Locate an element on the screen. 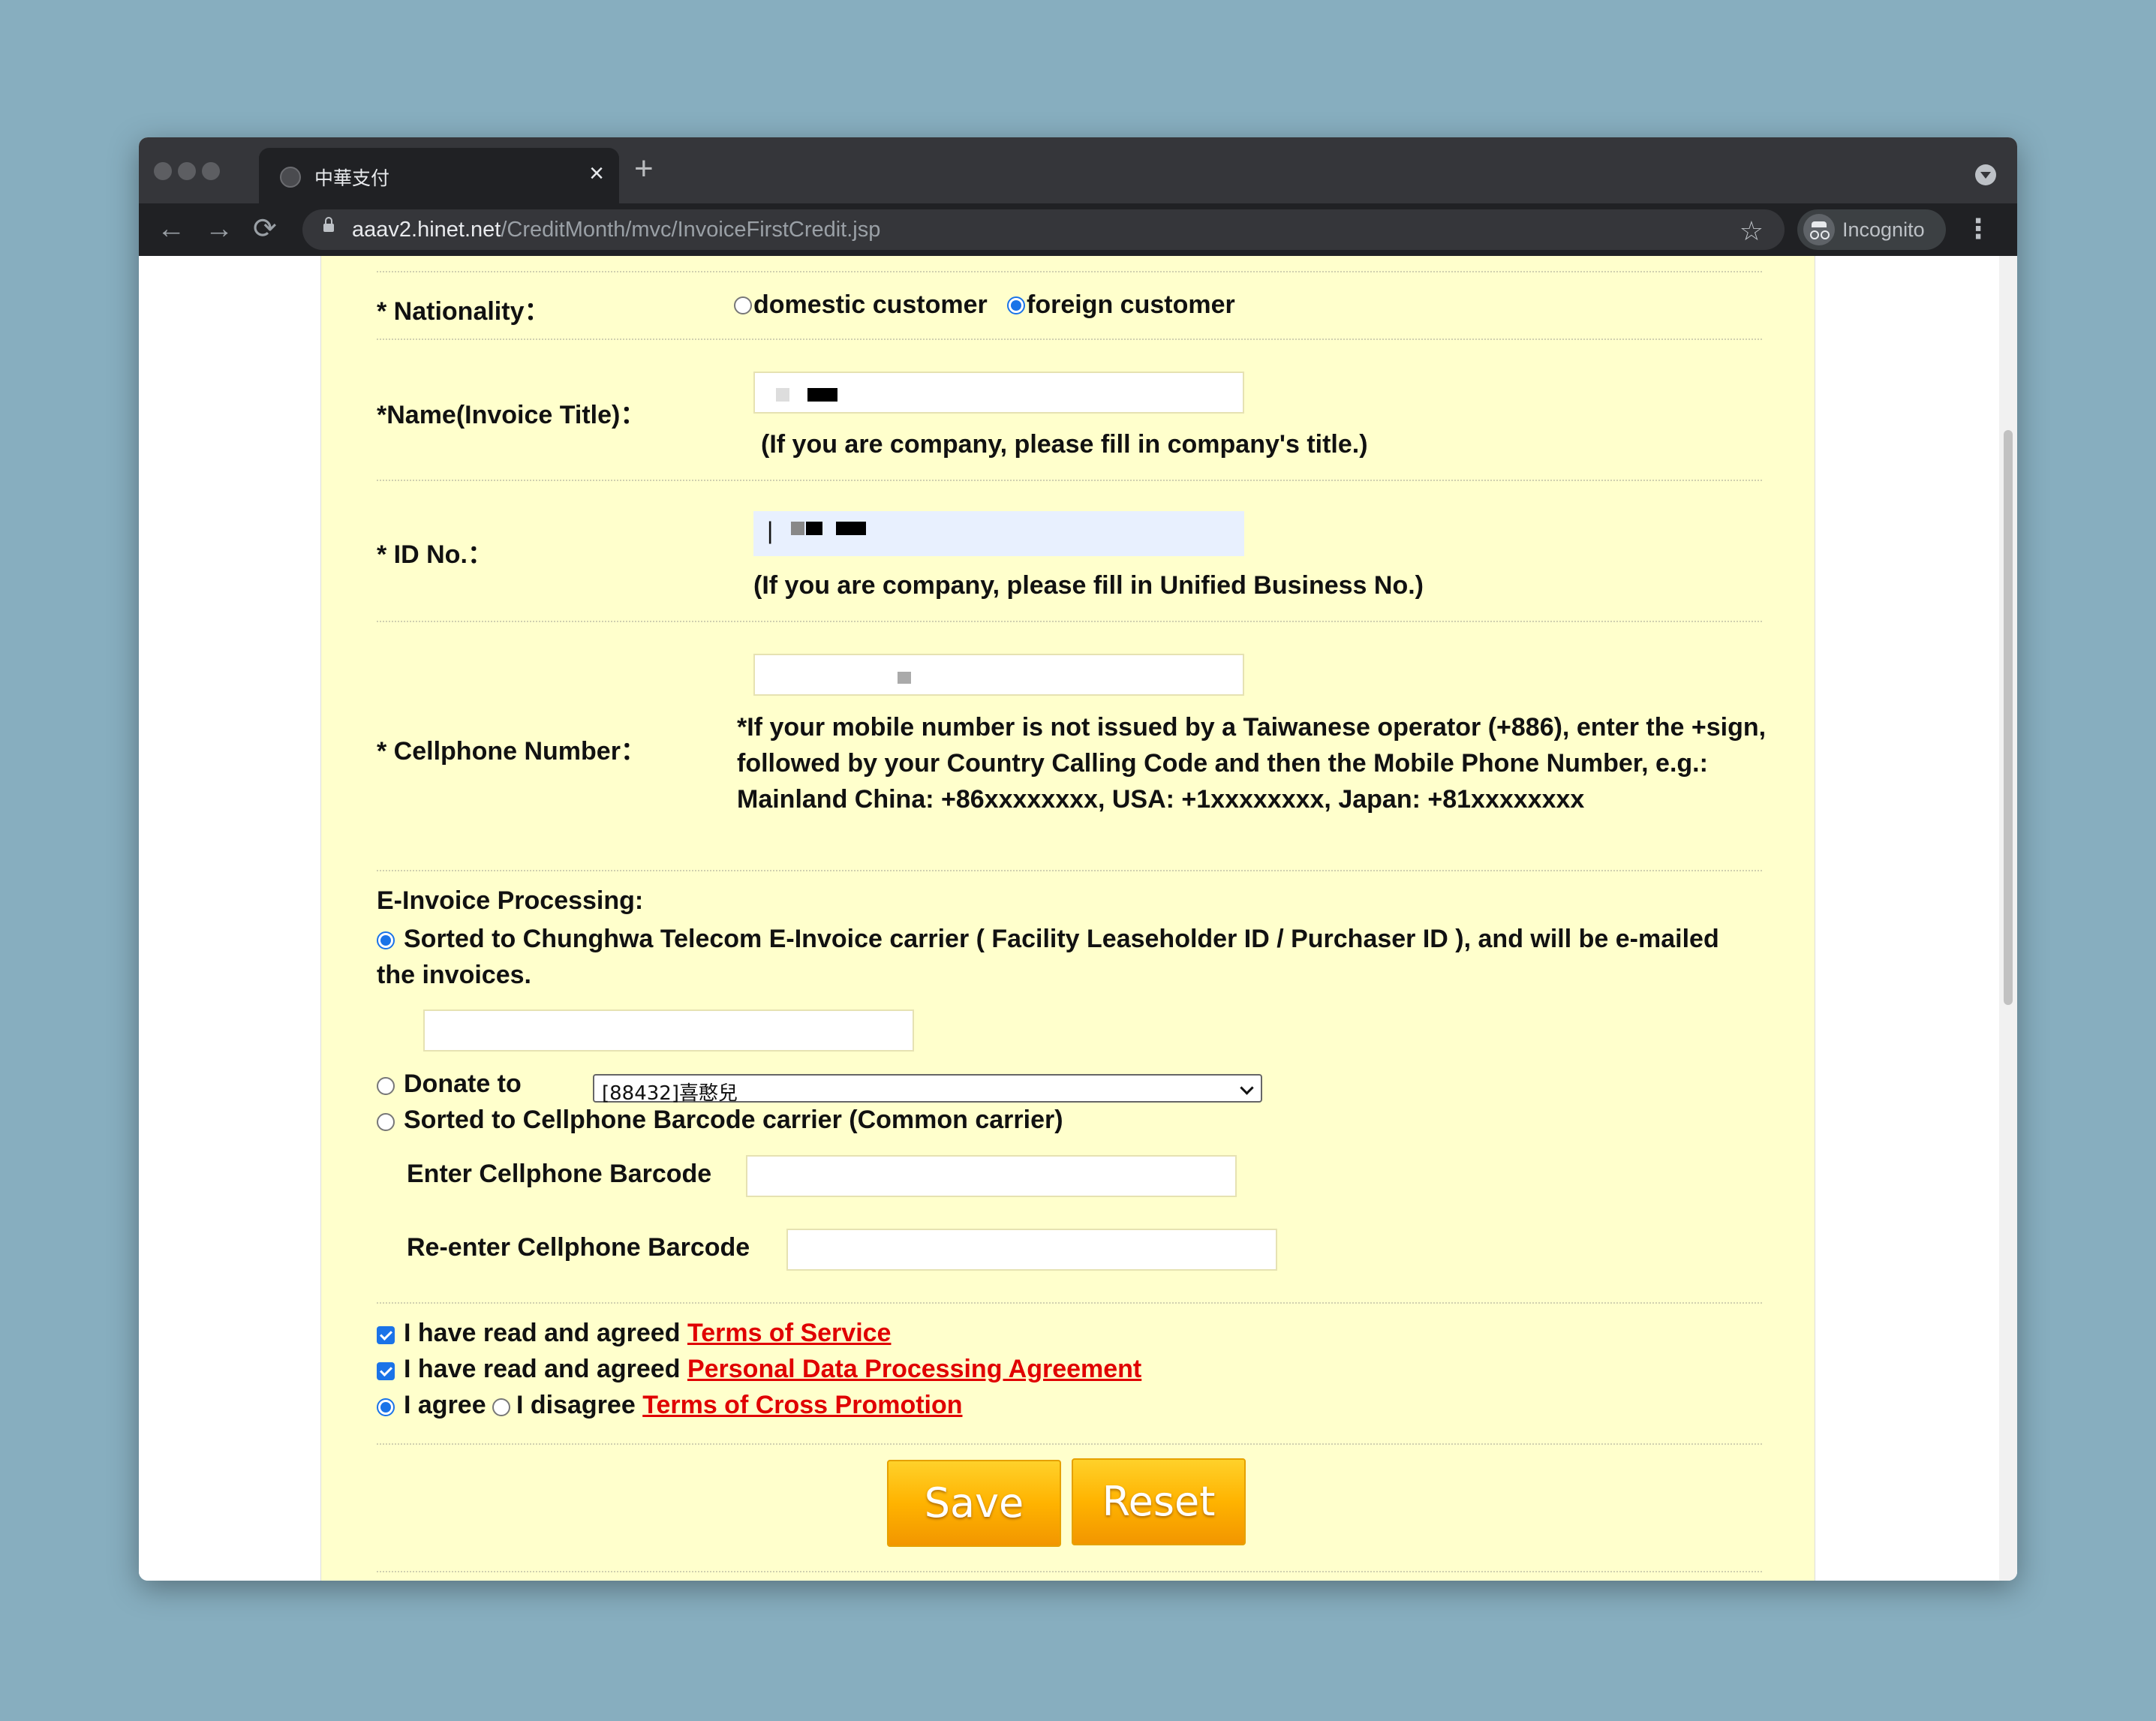 This screenshot has height=1721, width=2156. tab-title: 中華支付 is located at coordinates (352, 178).